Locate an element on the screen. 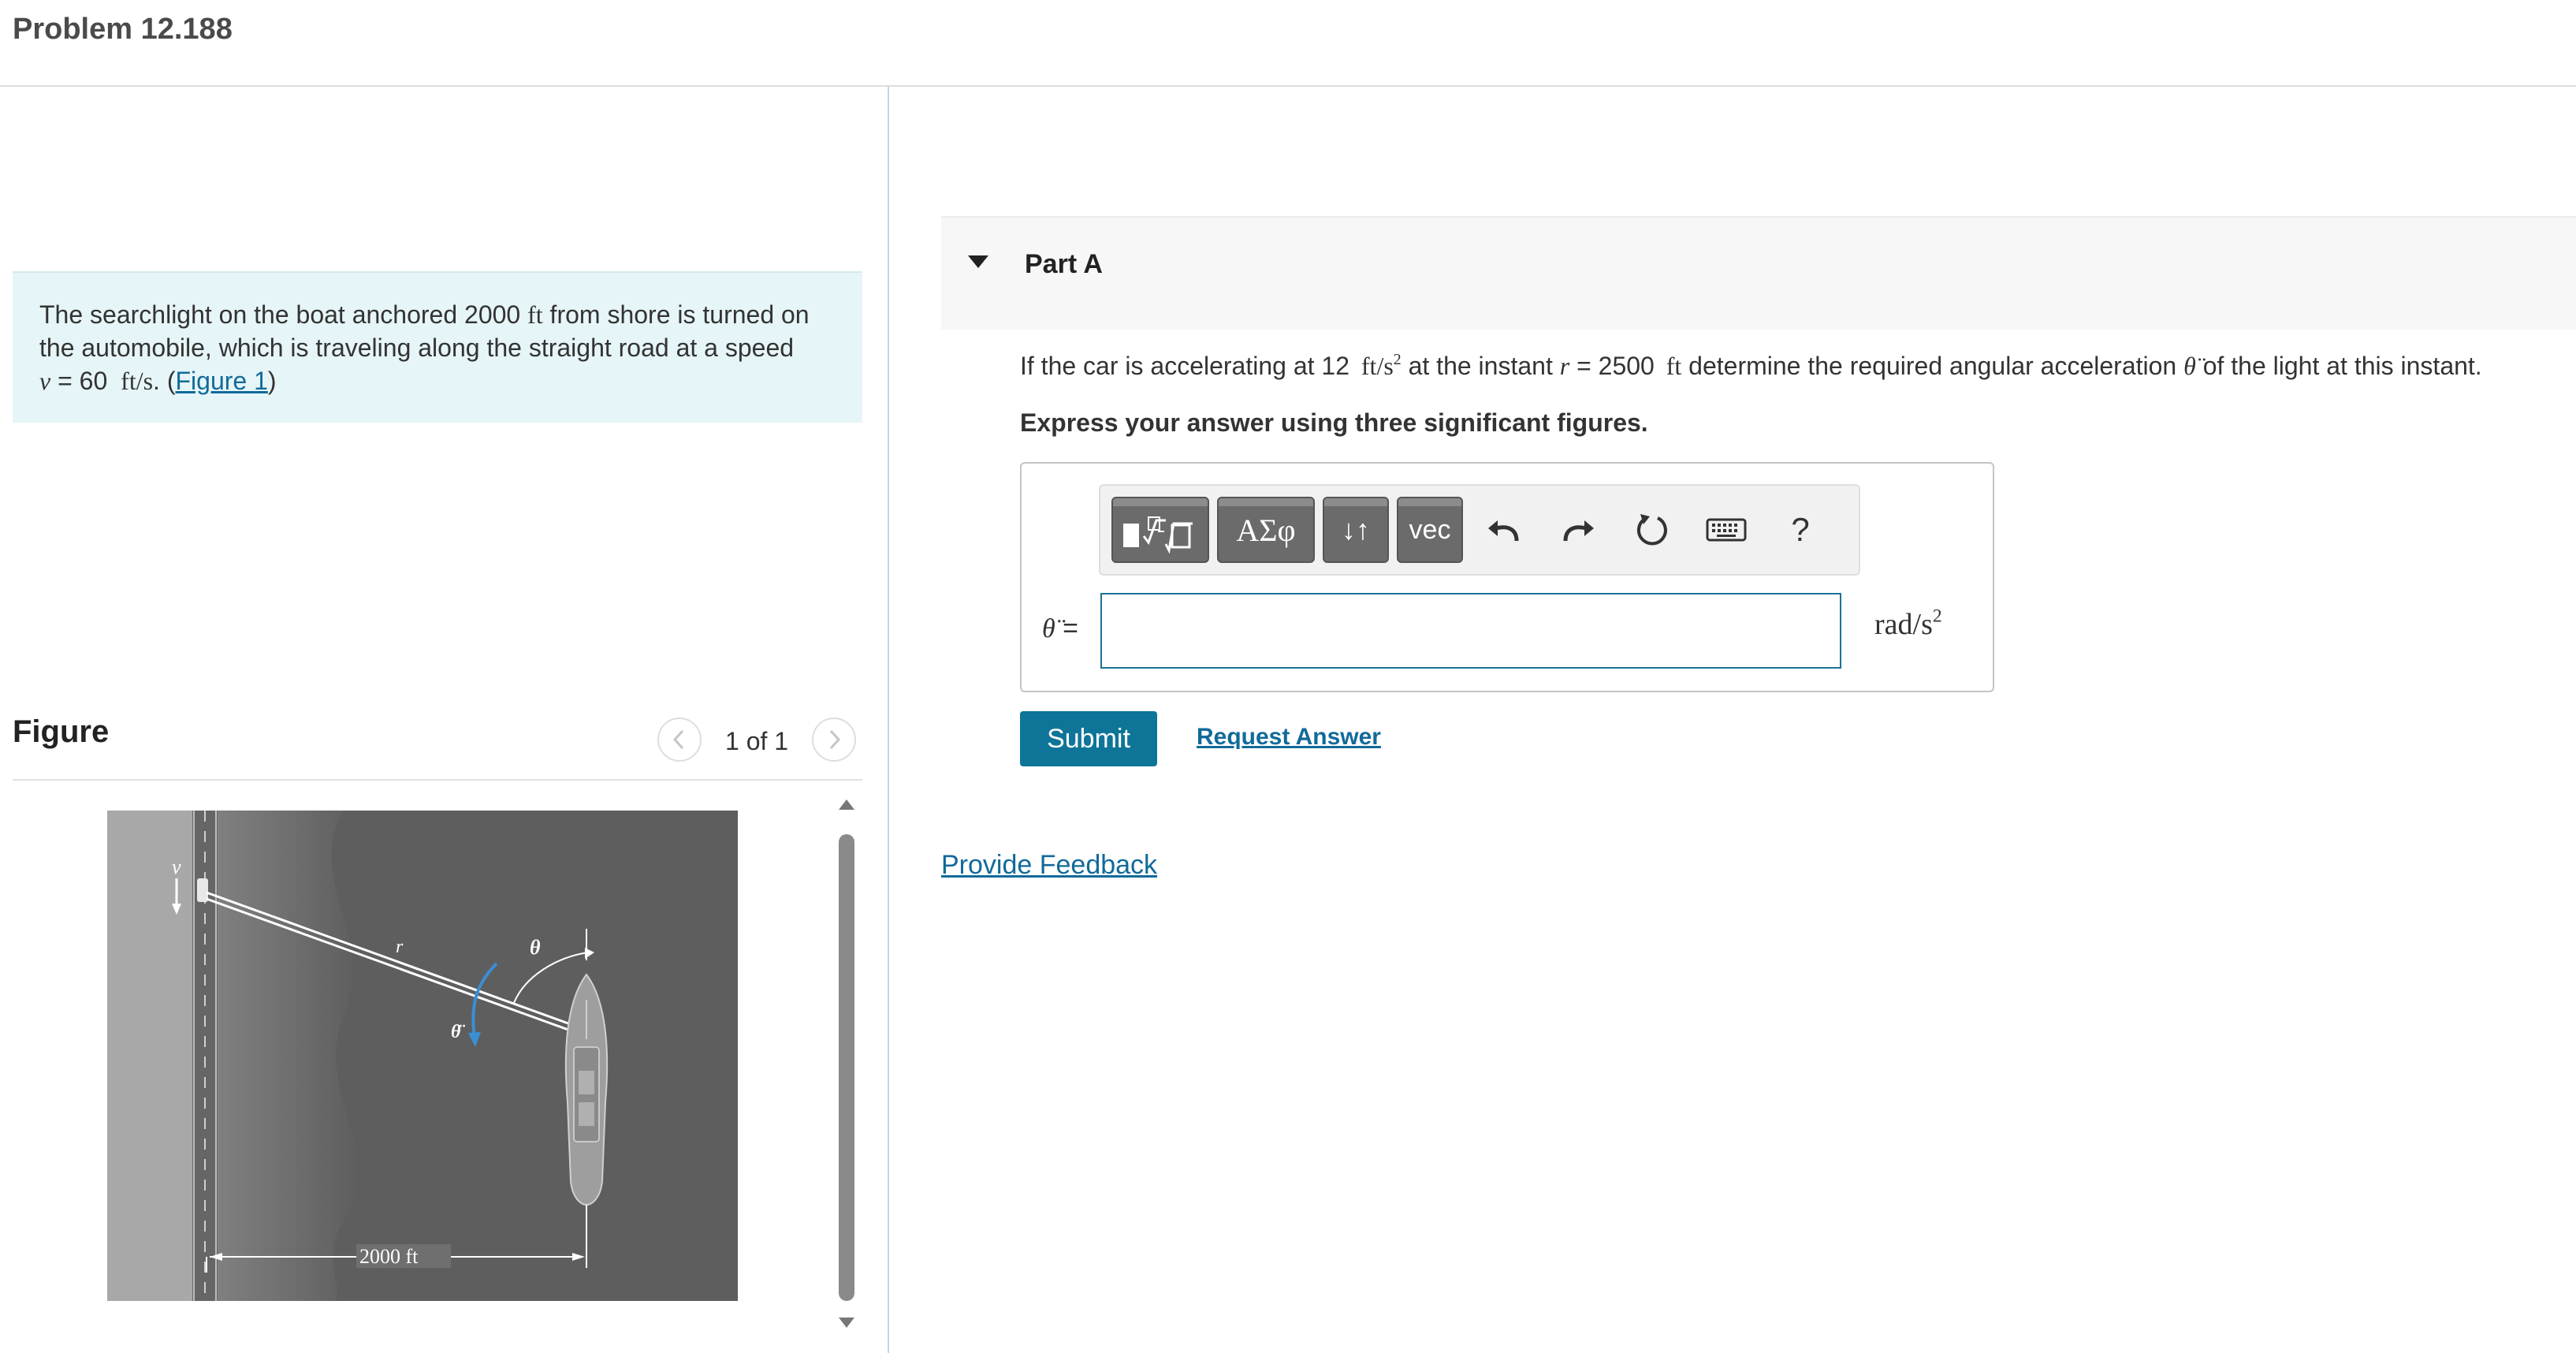 The width and height of the screenshot is (2576, 1353). help-icon: ? is located at coordinates (1800, 529).